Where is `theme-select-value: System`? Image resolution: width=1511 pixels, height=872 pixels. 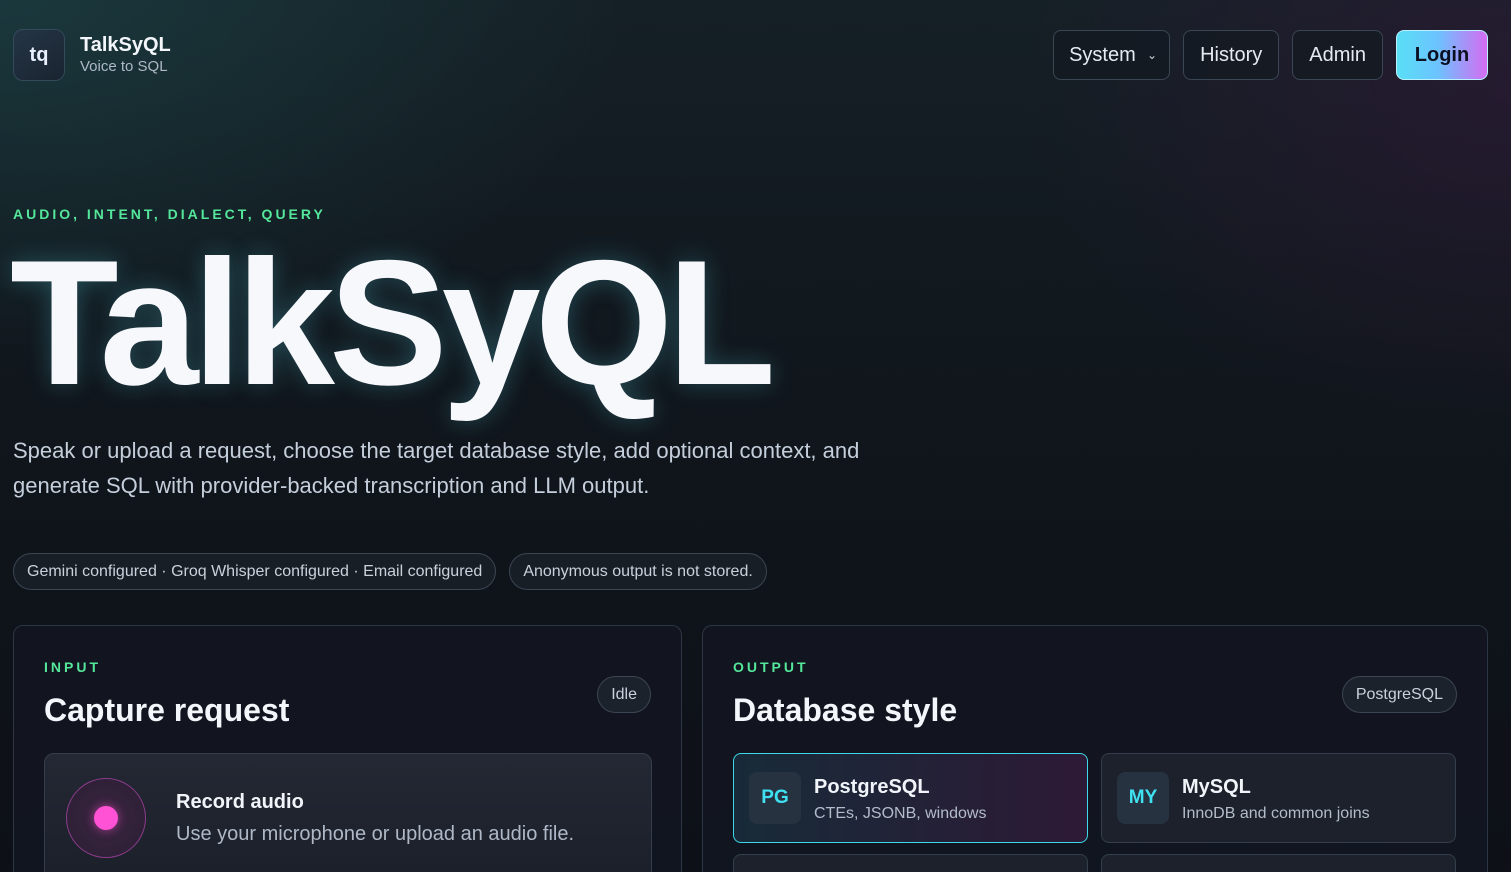 theme-select-value: System is located at coordinates (1102, 54).